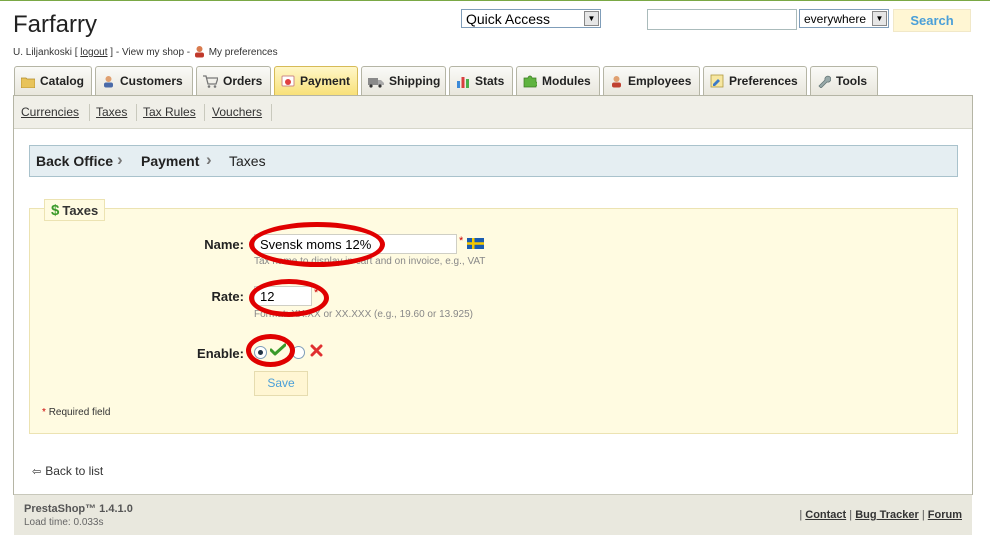 This screenshot has height=557, width=990. I want to click on sub-navigation: Currencies Taxes Tax Rules Vouchers, so click(493, 112).